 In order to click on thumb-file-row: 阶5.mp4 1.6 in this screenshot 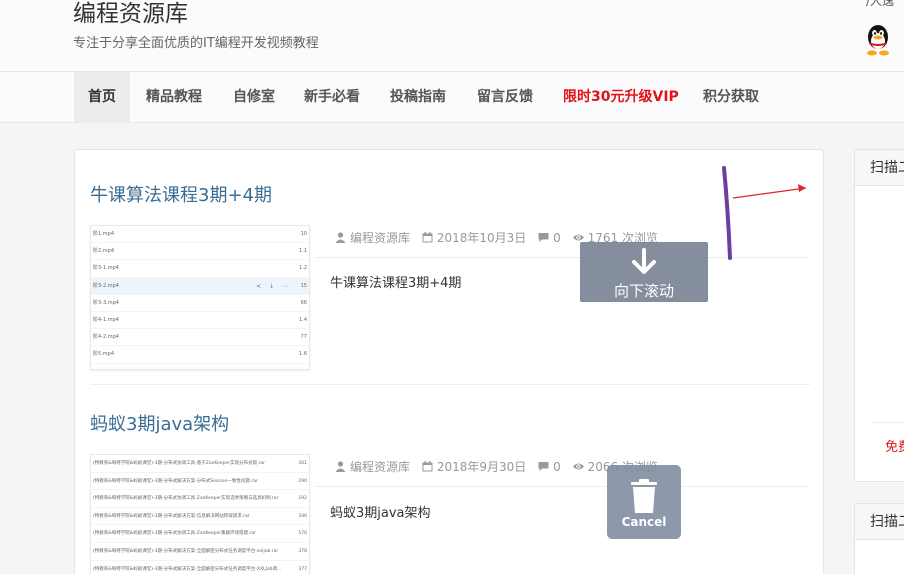, I will do `click(200, 355)`.